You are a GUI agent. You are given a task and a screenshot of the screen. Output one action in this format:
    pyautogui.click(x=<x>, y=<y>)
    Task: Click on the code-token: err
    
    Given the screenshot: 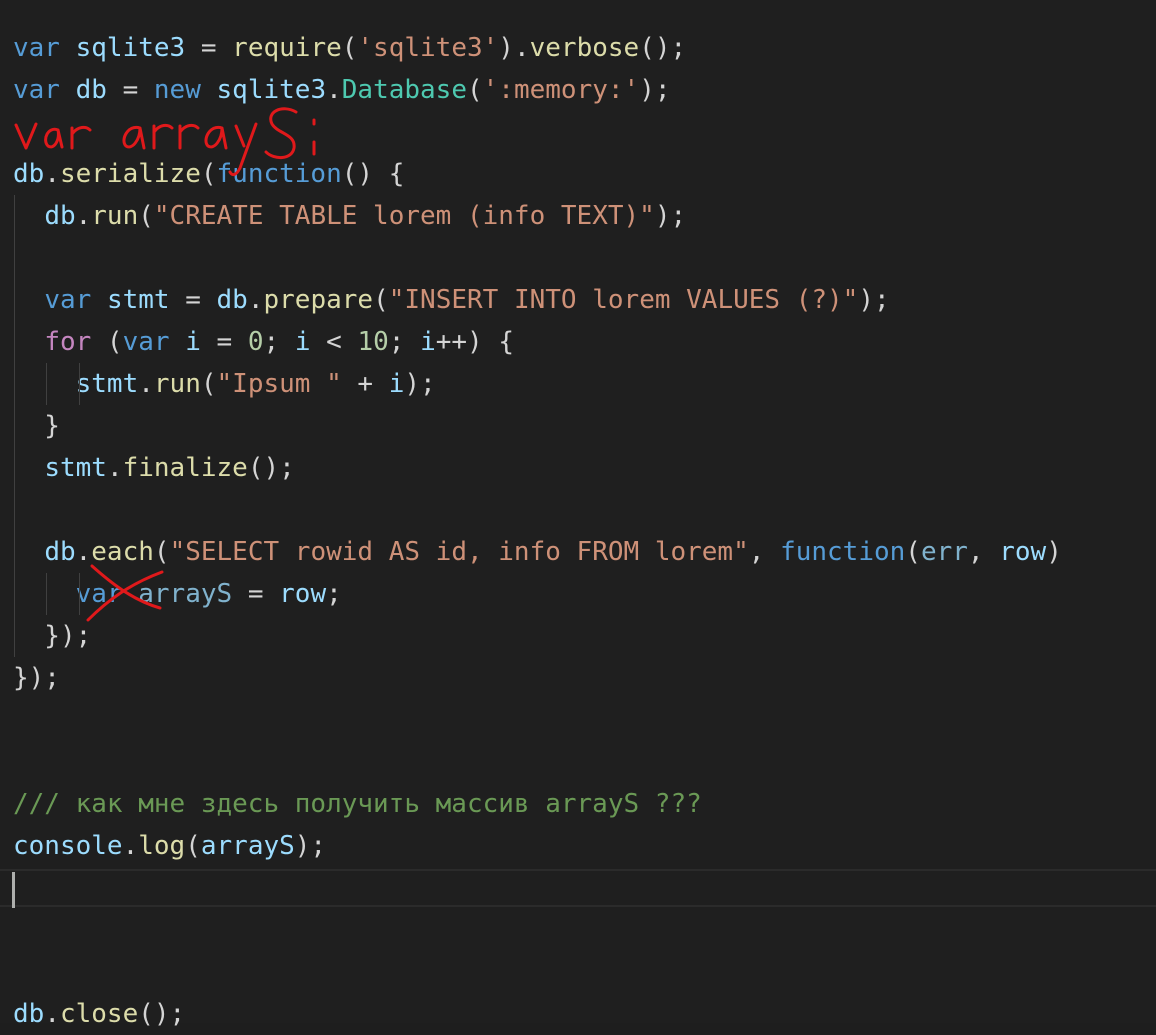 What is the action you would take?
    pyautogui.click(x=944, y=552)
    